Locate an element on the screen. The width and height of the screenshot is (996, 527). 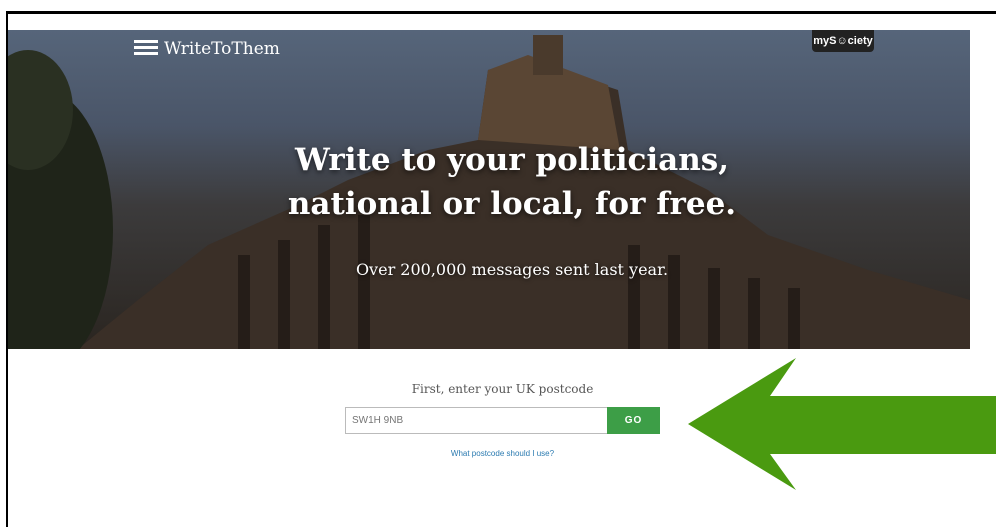
hero-subheading: Over 200,000 messages sent last year. is located at coordinates (512, 269).